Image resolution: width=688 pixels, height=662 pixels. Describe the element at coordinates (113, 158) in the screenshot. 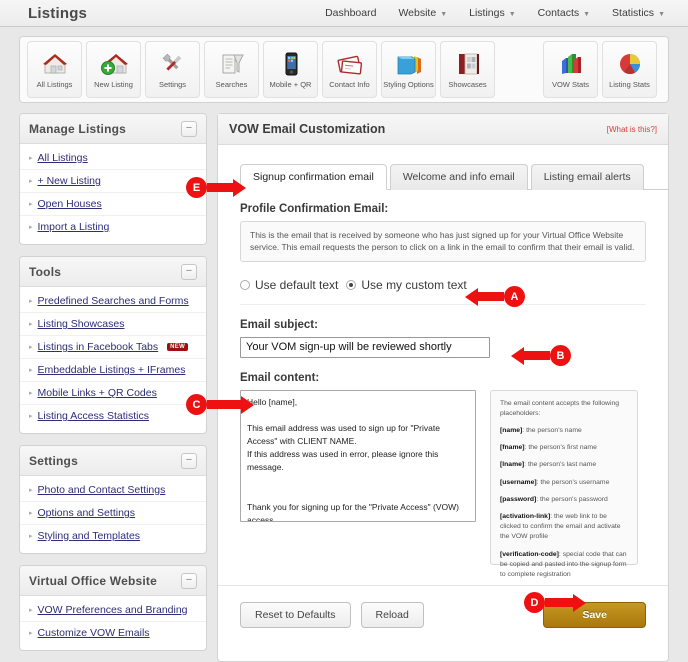

I see `sidebar-item-all-listings: ▸ All Listings` at that location.